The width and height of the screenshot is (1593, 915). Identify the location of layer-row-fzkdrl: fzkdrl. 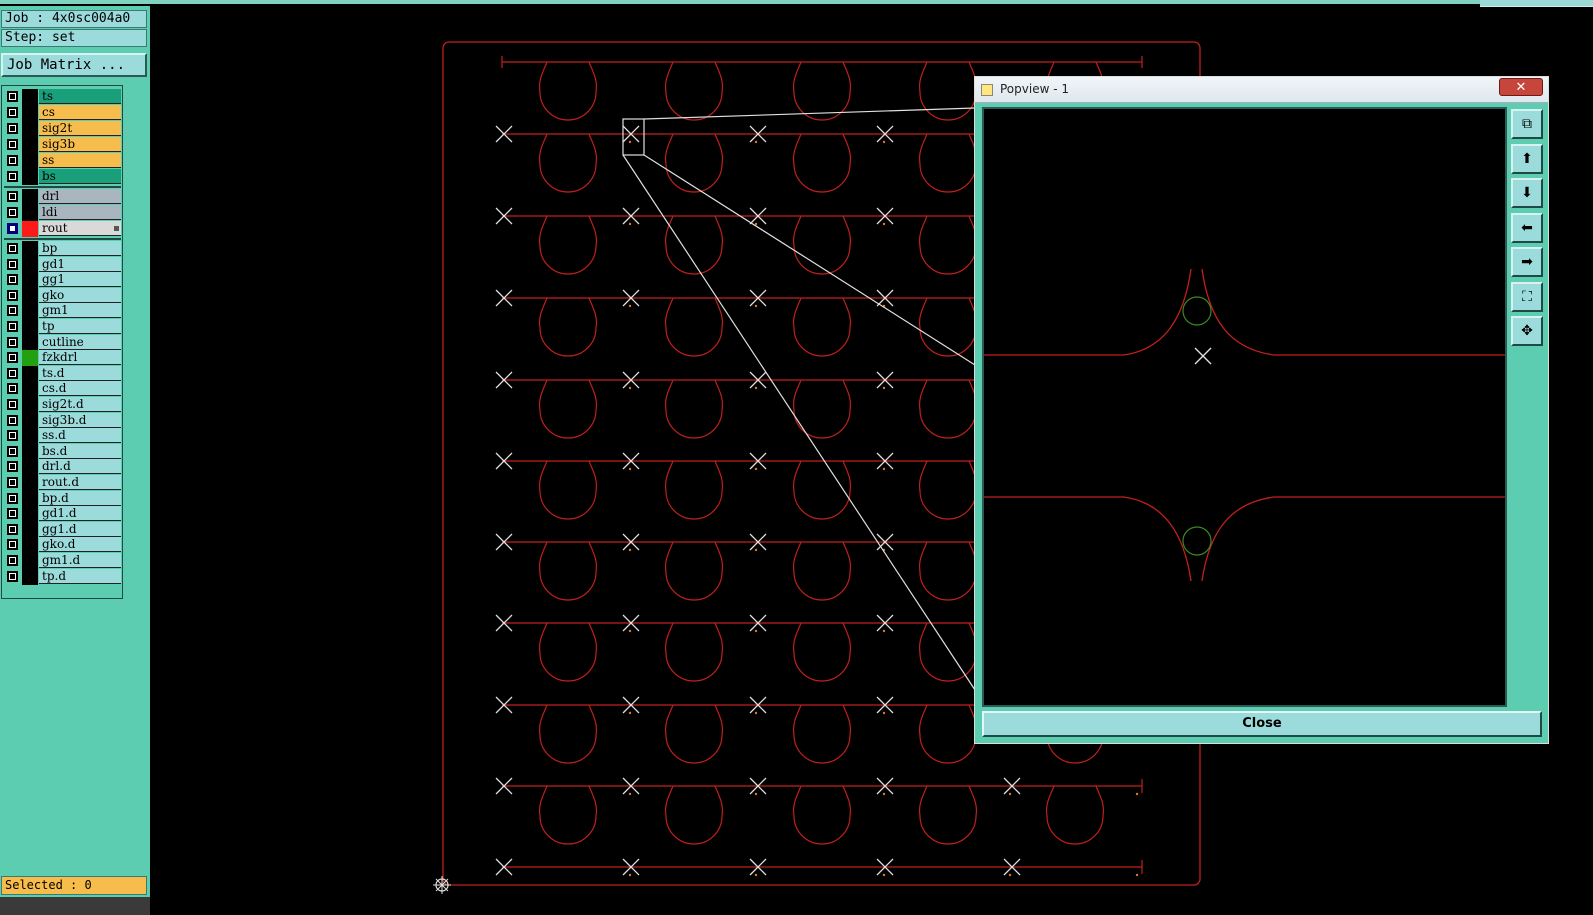
(62, 358).